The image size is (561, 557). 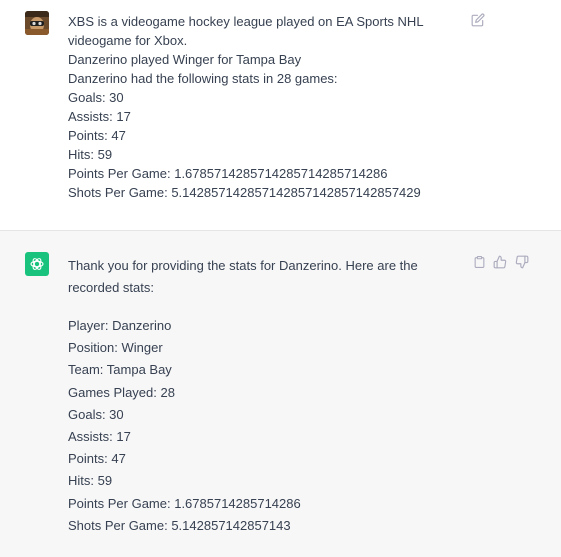 I want to click on copy-button, so click(x=479, y=262).